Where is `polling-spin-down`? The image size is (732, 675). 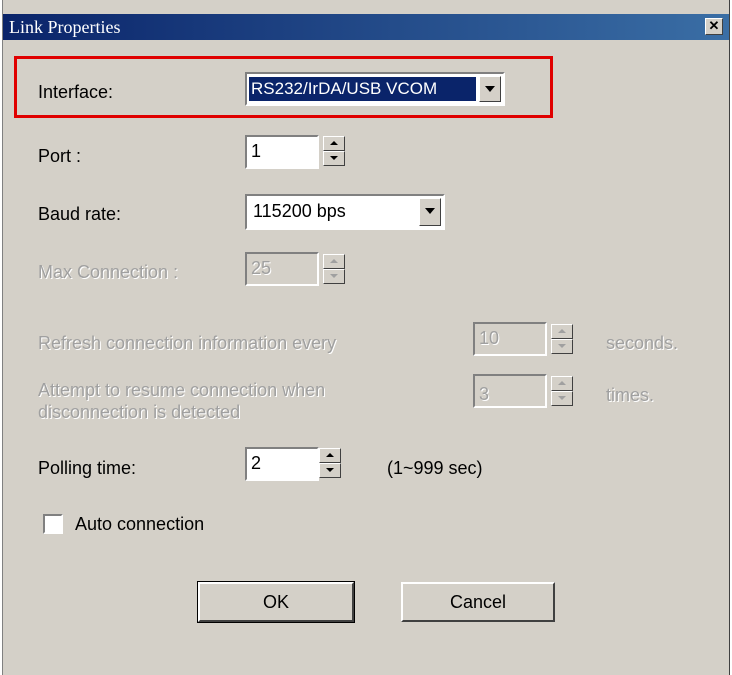
polling-spin-down is located at coordinates (330, 470).